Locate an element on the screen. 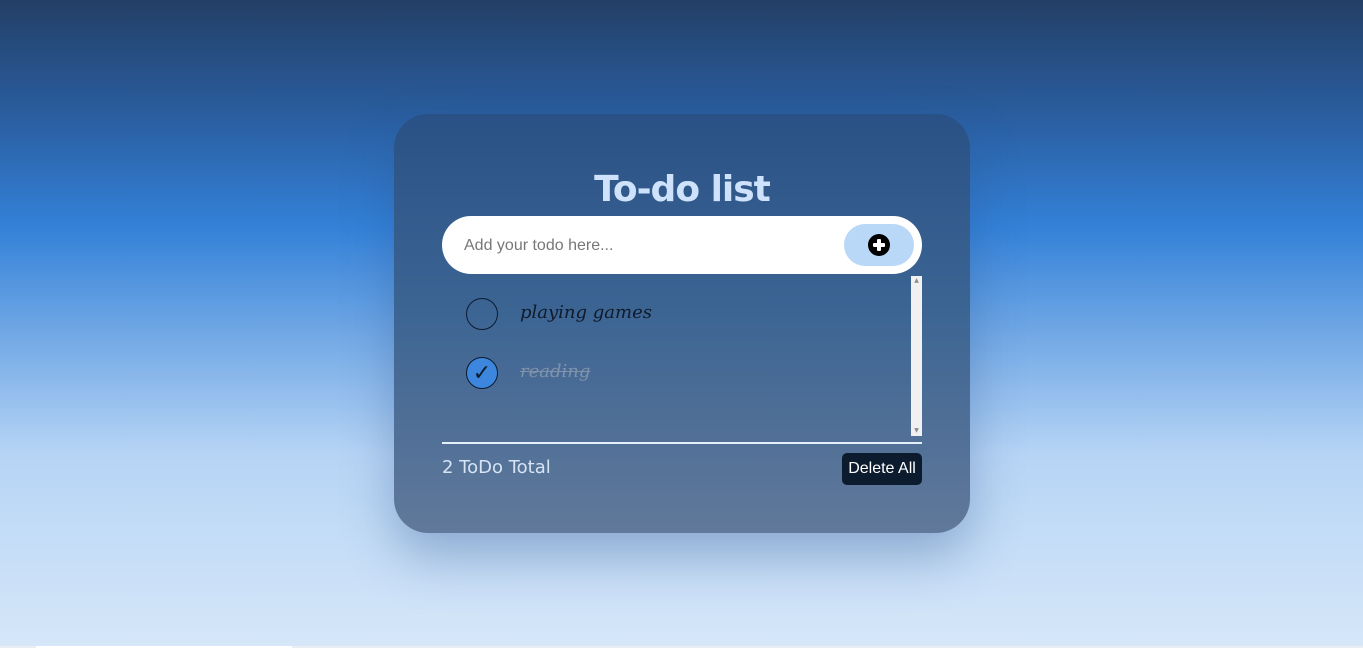  todo-input is located at coordinates (649, 246).